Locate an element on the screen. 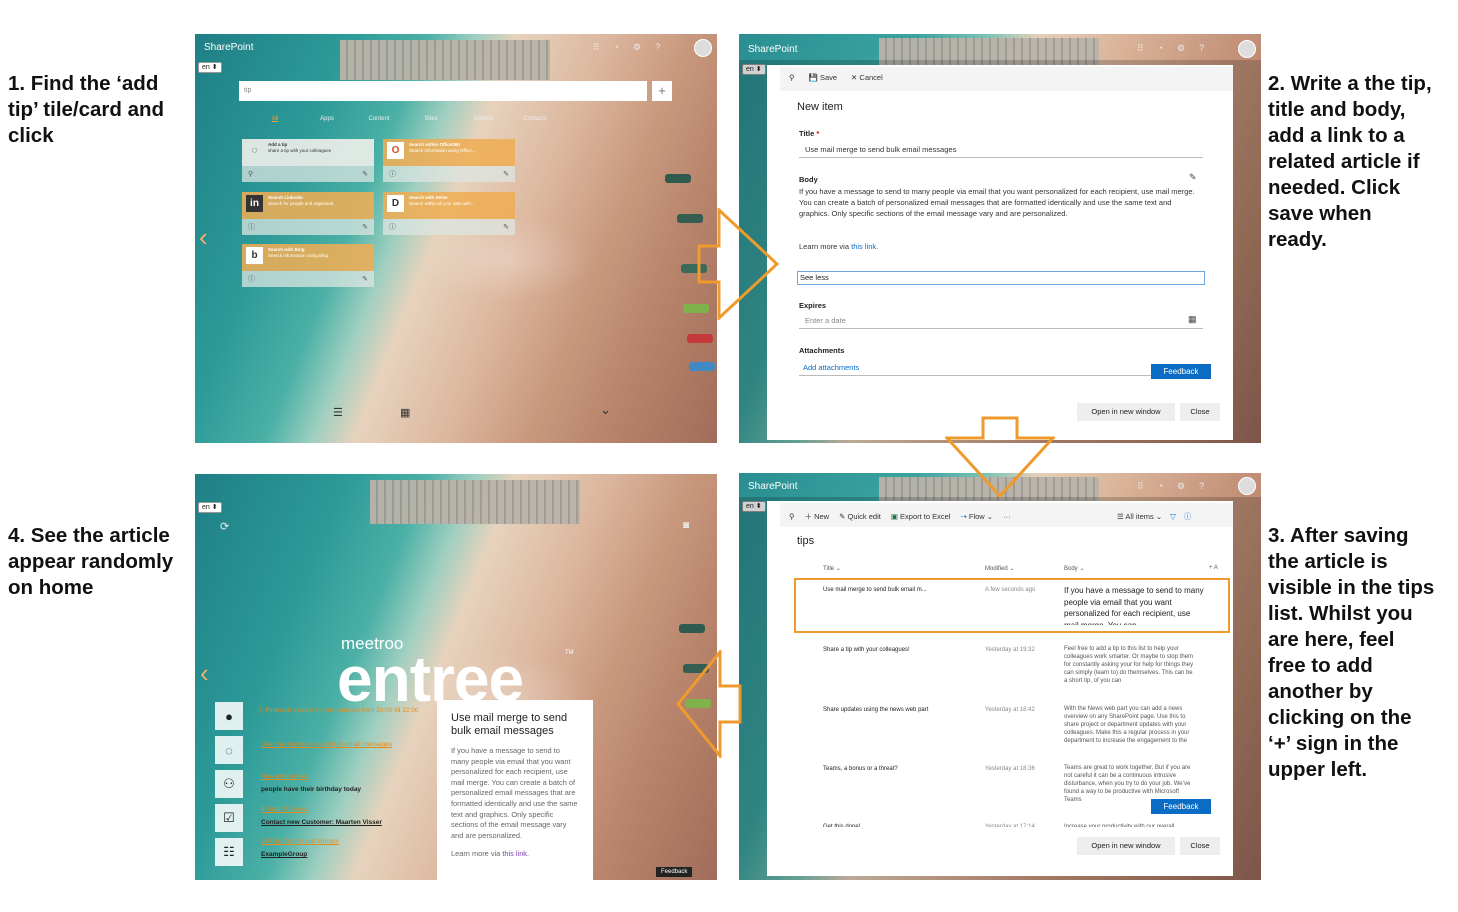 This screenshot has height=912, width=1458. linkedin-icon: in is located at coordinates (254, 203).